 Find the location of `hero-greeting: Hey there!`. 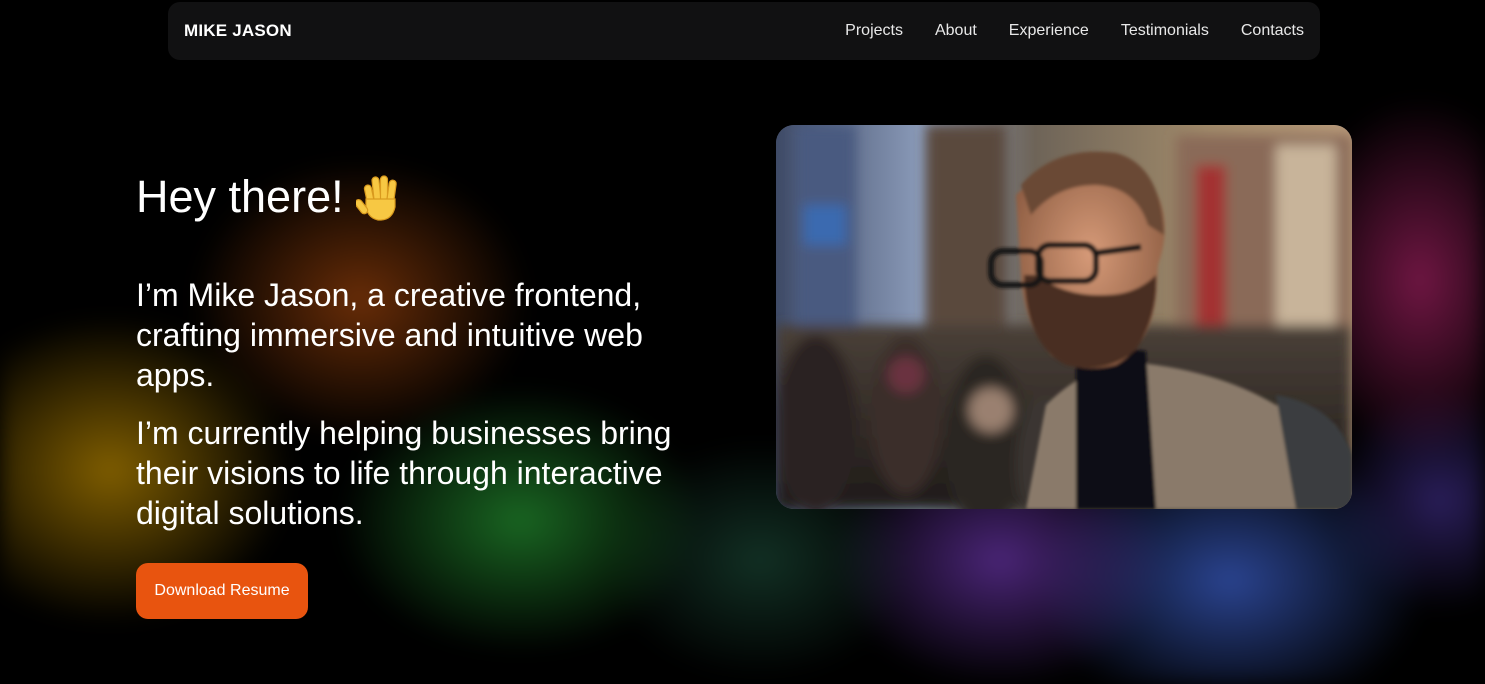

hero-greeting: Hey there! is located at coordinates (436, 197).